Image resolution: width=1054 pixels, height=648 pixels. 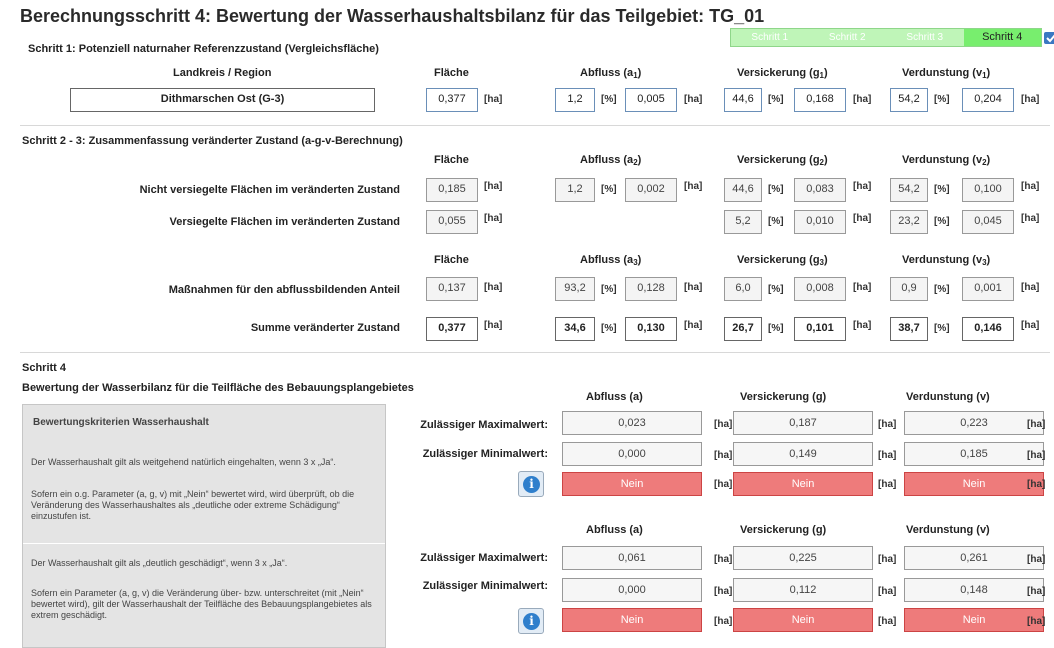 What do you see at coordinates (743, 100) in the screenshot?
I see `ref-versickerung-pct-field: 44,6` at bounding box center [743, 100].